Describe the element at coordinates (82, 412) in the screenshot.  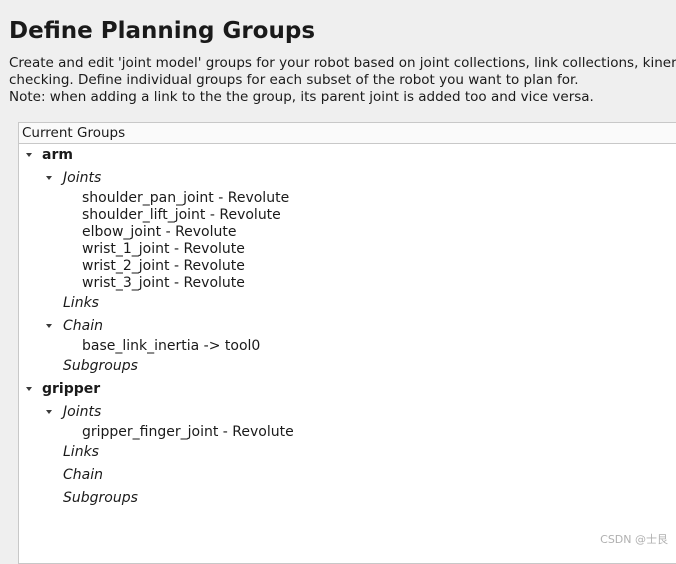
I see `gripper-joints-node: Joints` at that location.